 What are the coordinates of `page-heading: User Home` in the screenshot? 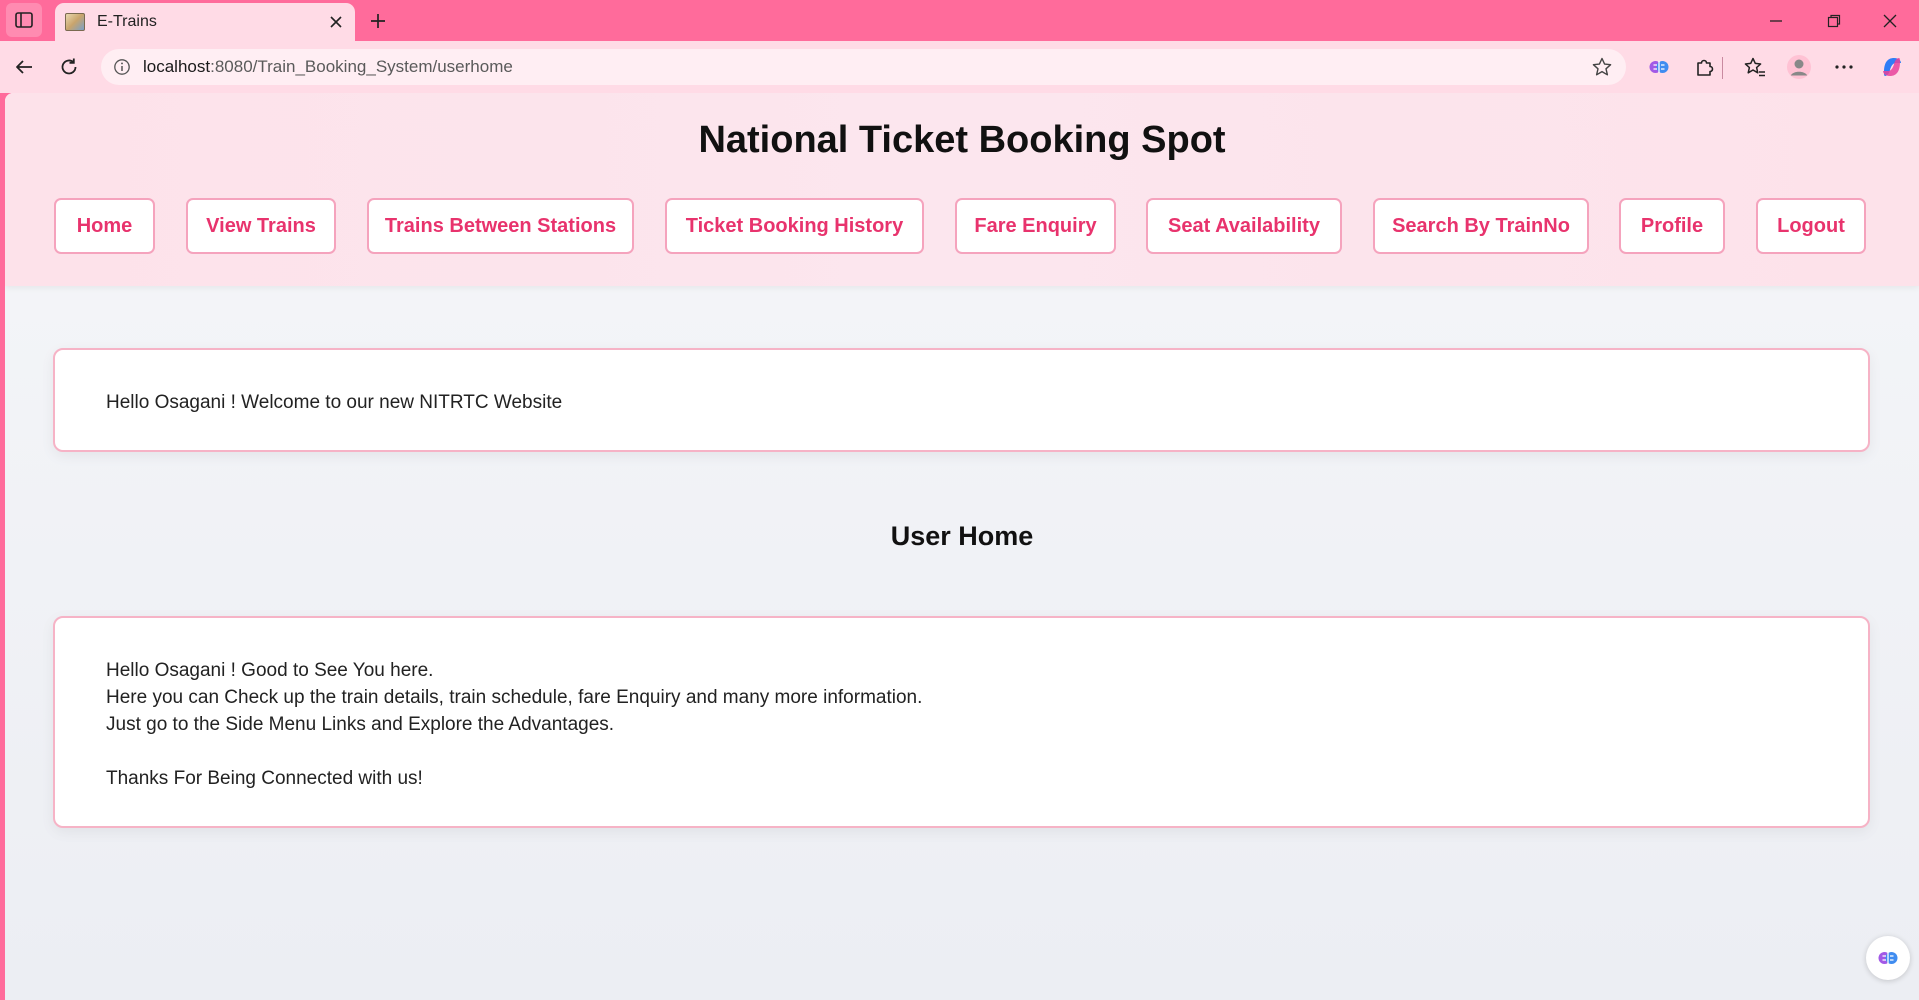 It's located at (962, 536).